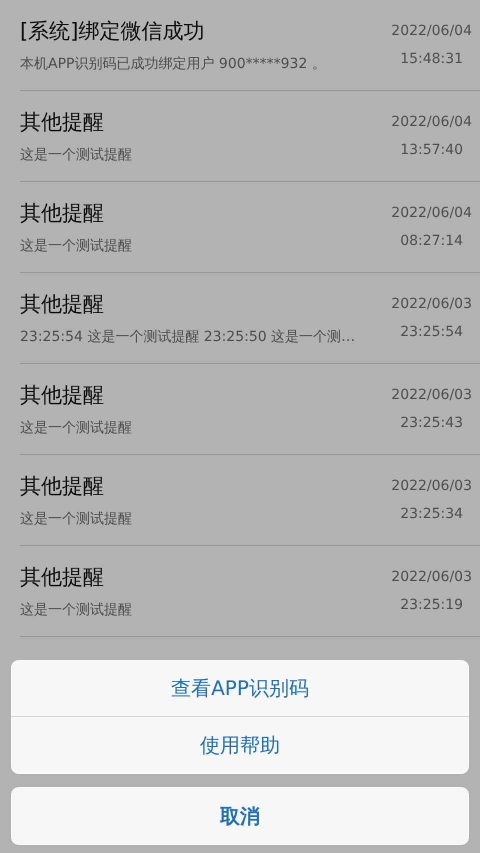 The width and height of the screenshot is (480, 853). I want to click on menu-option: 查看APP识别码, so click(240, 688).